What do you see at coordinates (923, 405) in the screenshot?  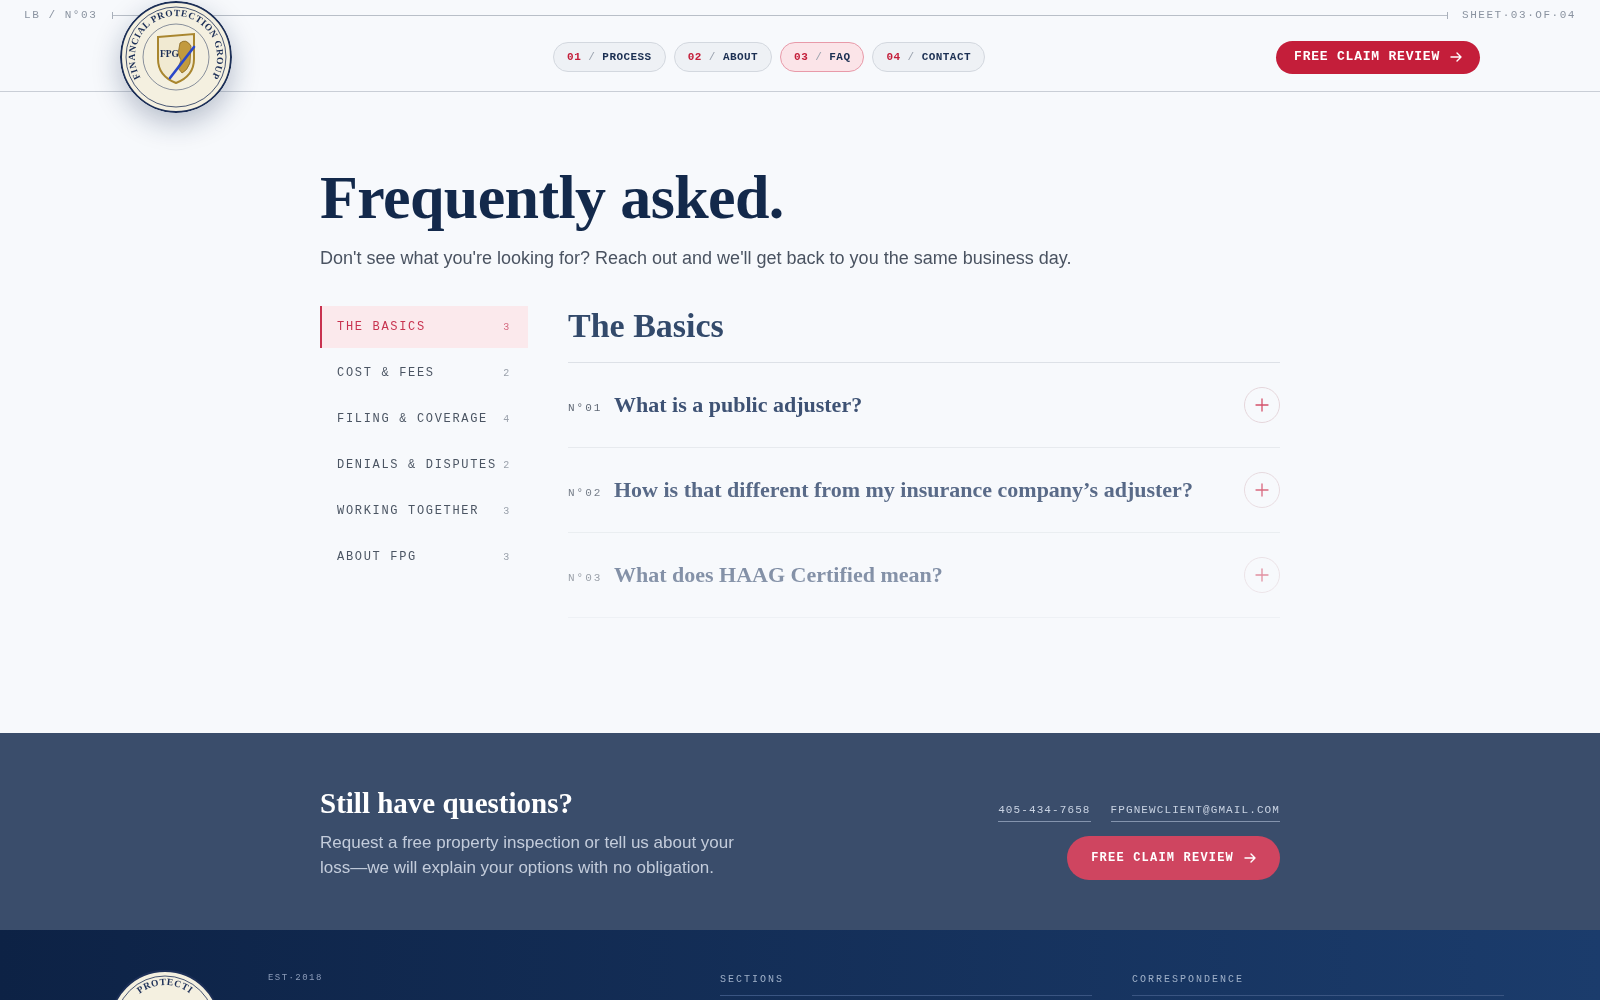 I see `faq-question: What is a public adjuster?` at bounding box center [923, 405].